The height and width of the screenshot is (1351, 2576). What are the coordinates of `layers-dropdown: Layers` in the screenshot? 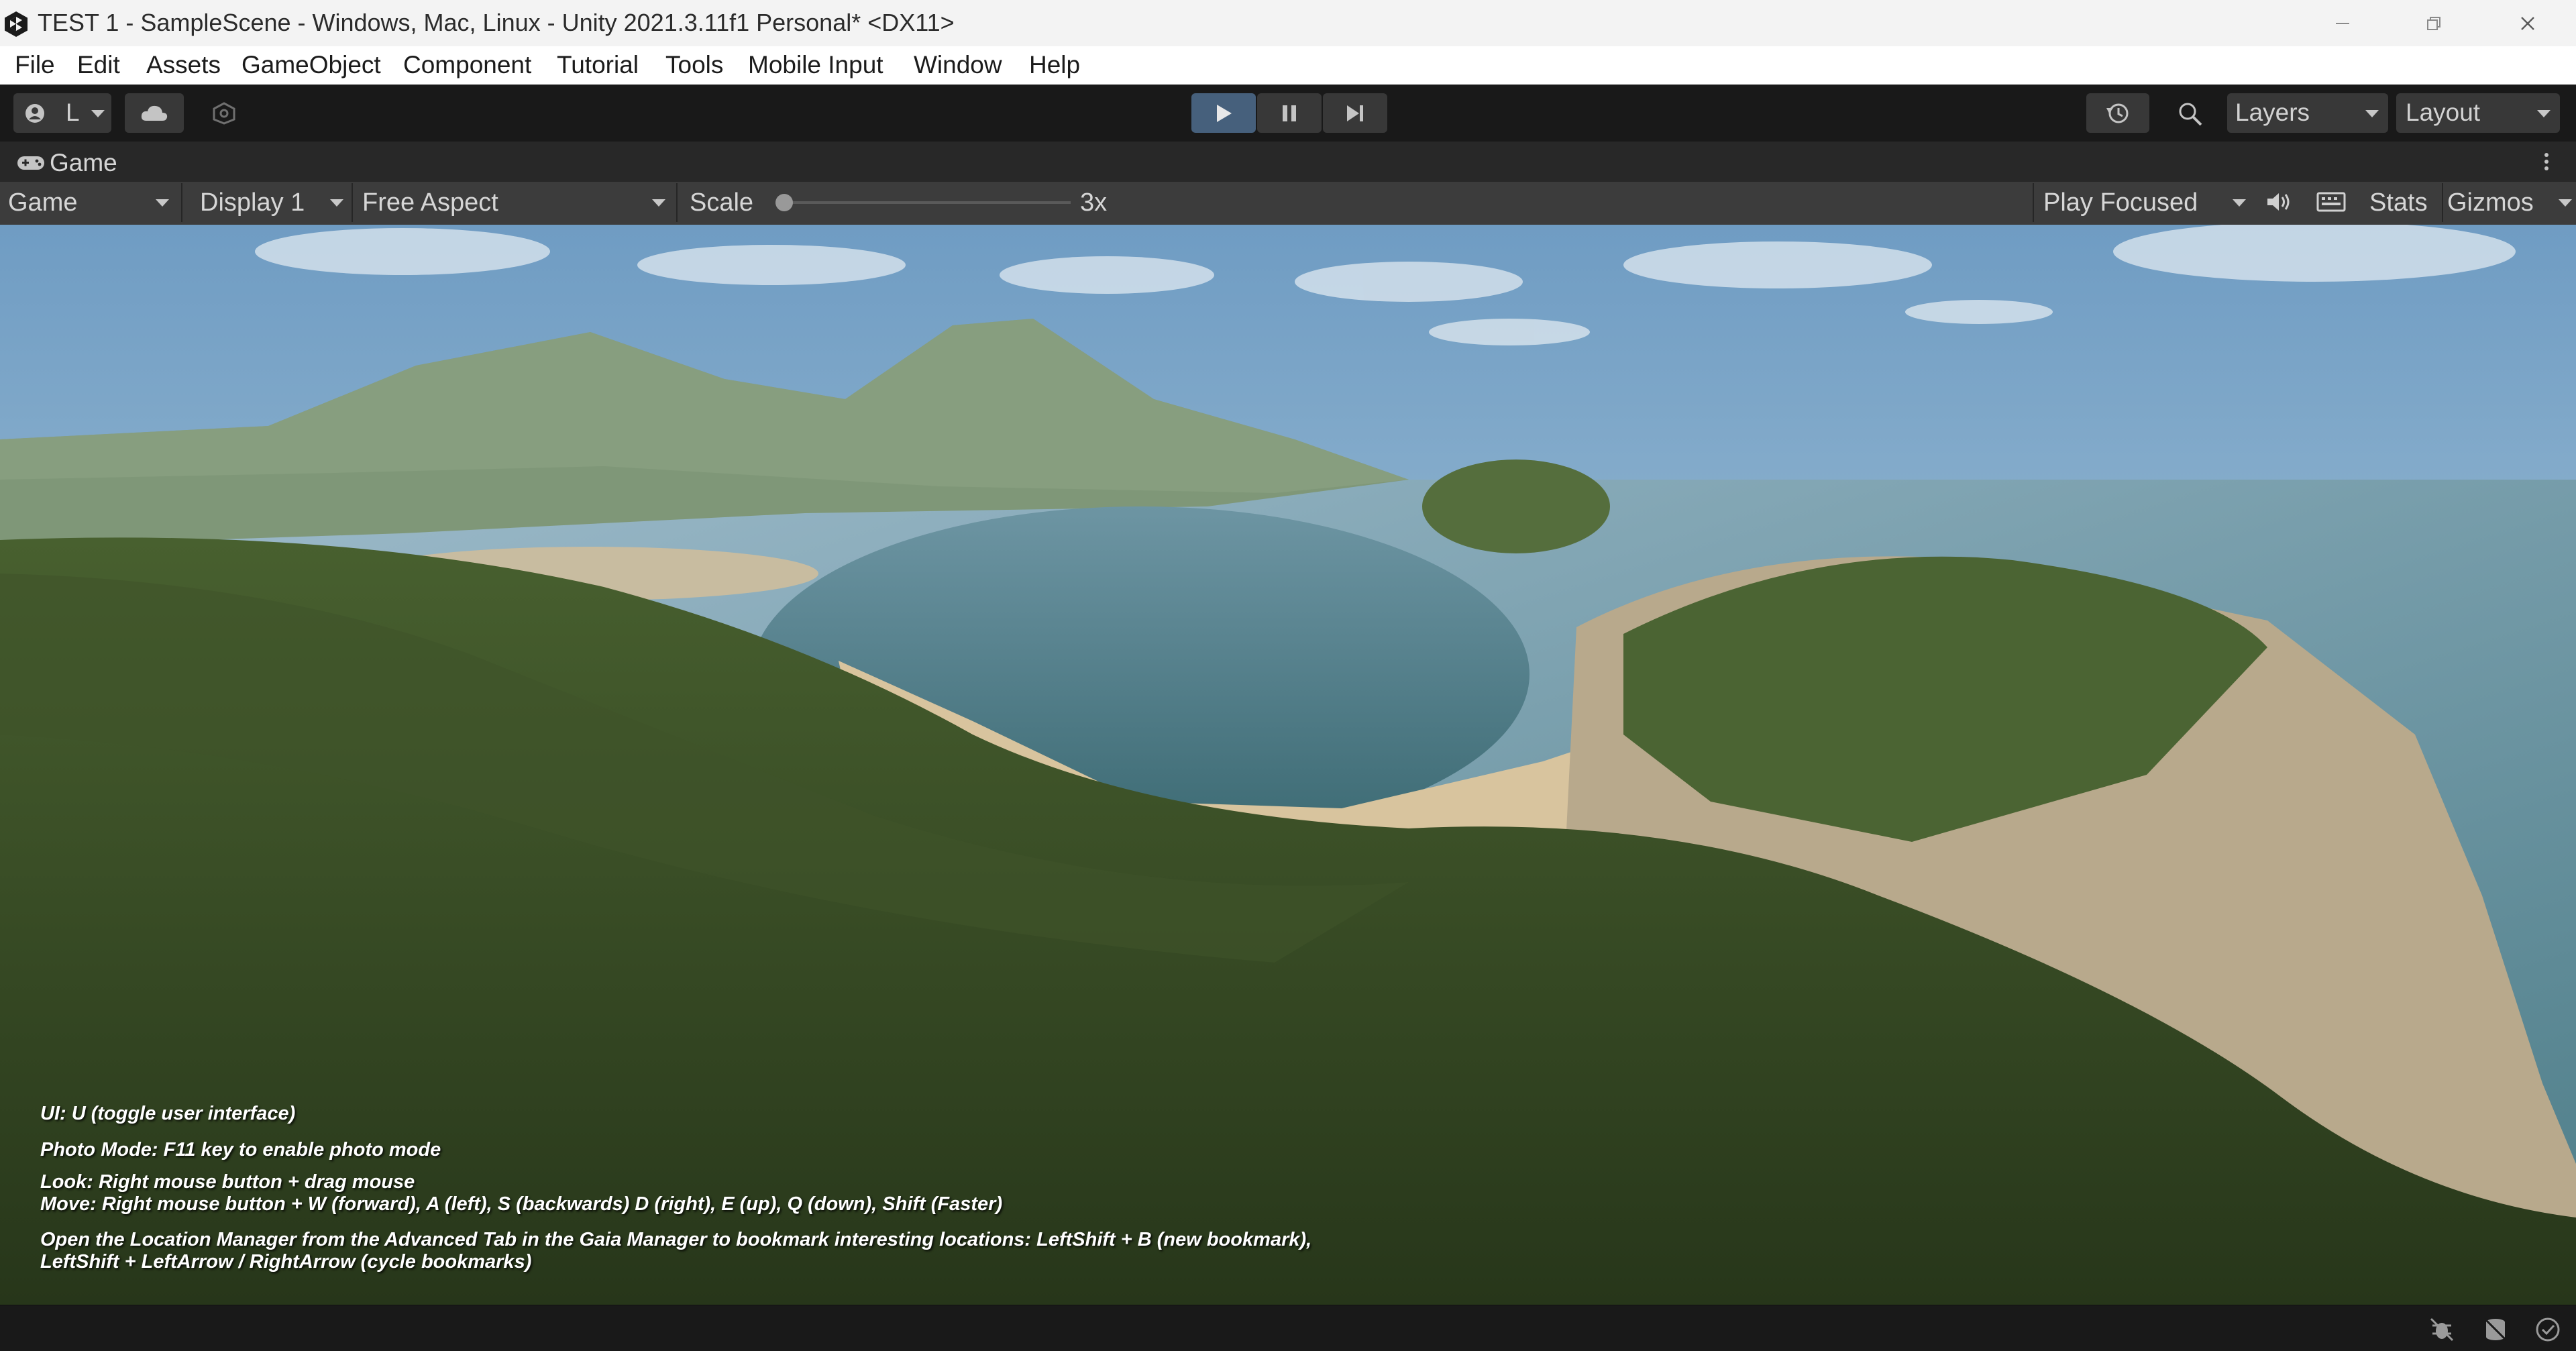 It's located at (2307, 113).